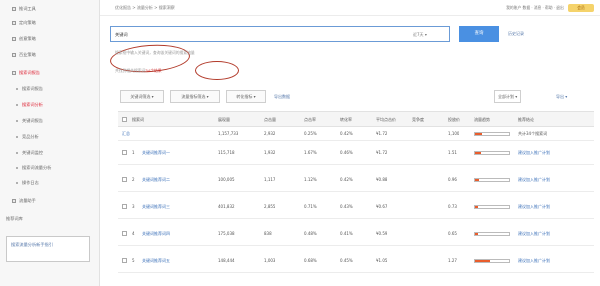  Describe the element at coordinates (195, 96) in the screenshot. I see `traffic-filter-button: 流量指标筛选 ▾` at that location.